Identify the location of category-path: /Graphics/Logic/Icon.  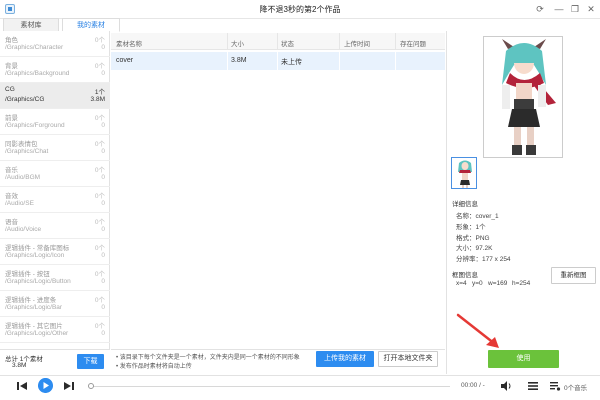
(35, 255).